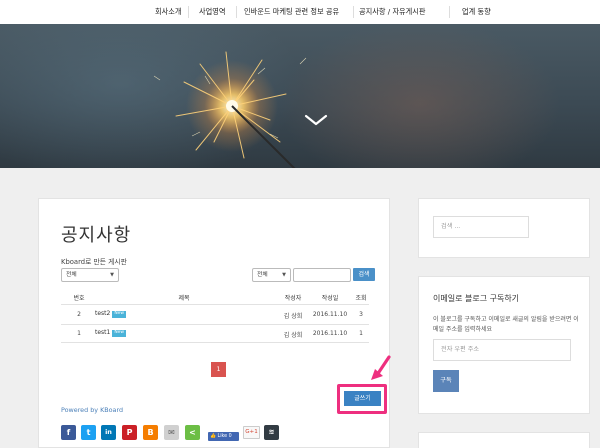 The width and height of the screenshot is (600, 448). I want to click on email-icon: ✉, so click(171, 432).